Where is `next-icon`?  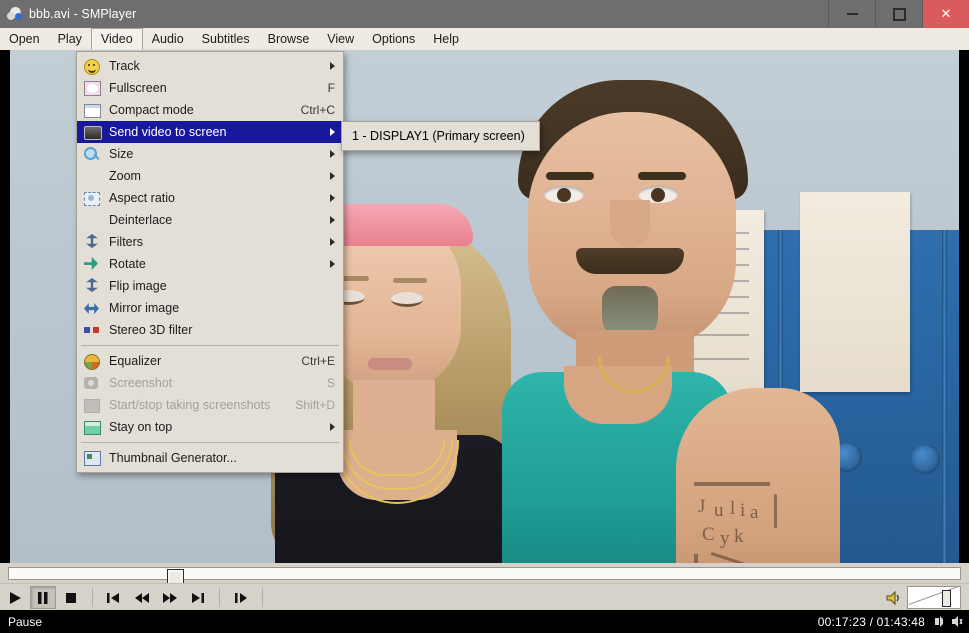 next-icon is located at coordinates (198, 597).